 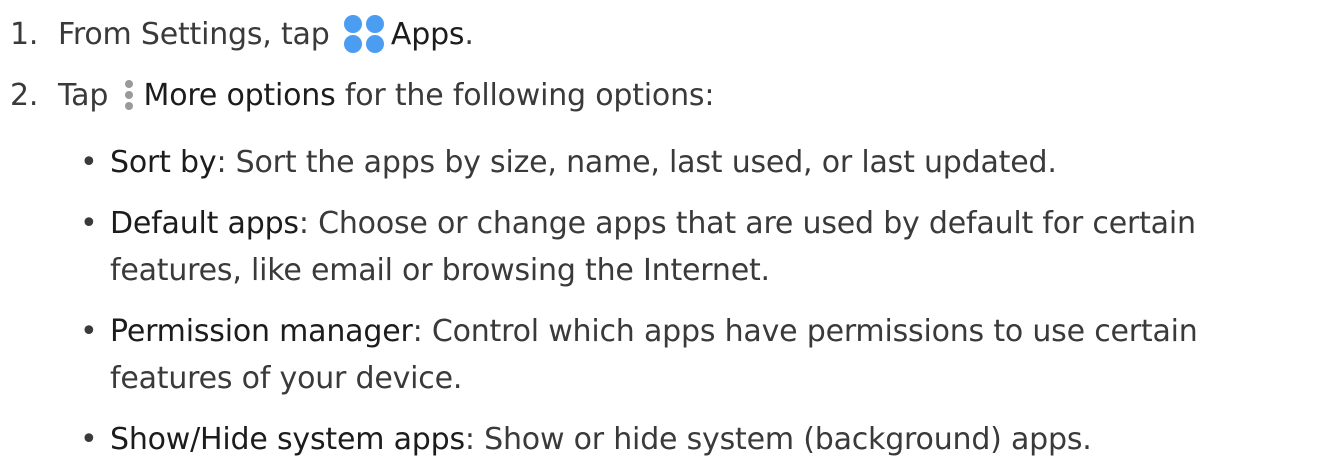 I want to click on step-text-end: ., so click(x=469, y=34).